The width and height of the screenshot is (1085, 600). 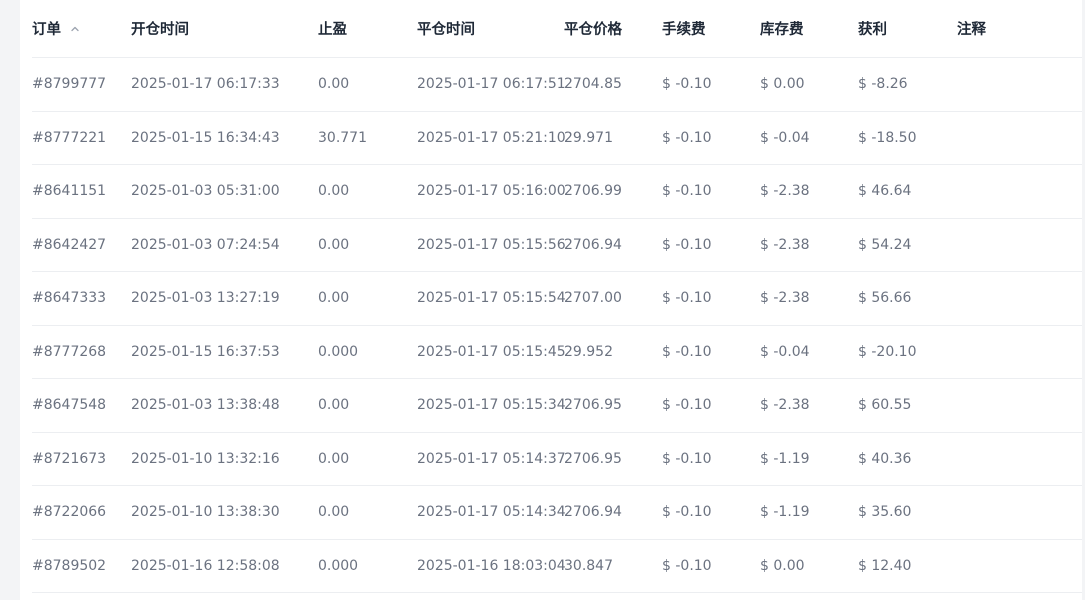 I want to click on order-cell: #8721673, so click(x=69, y=459).